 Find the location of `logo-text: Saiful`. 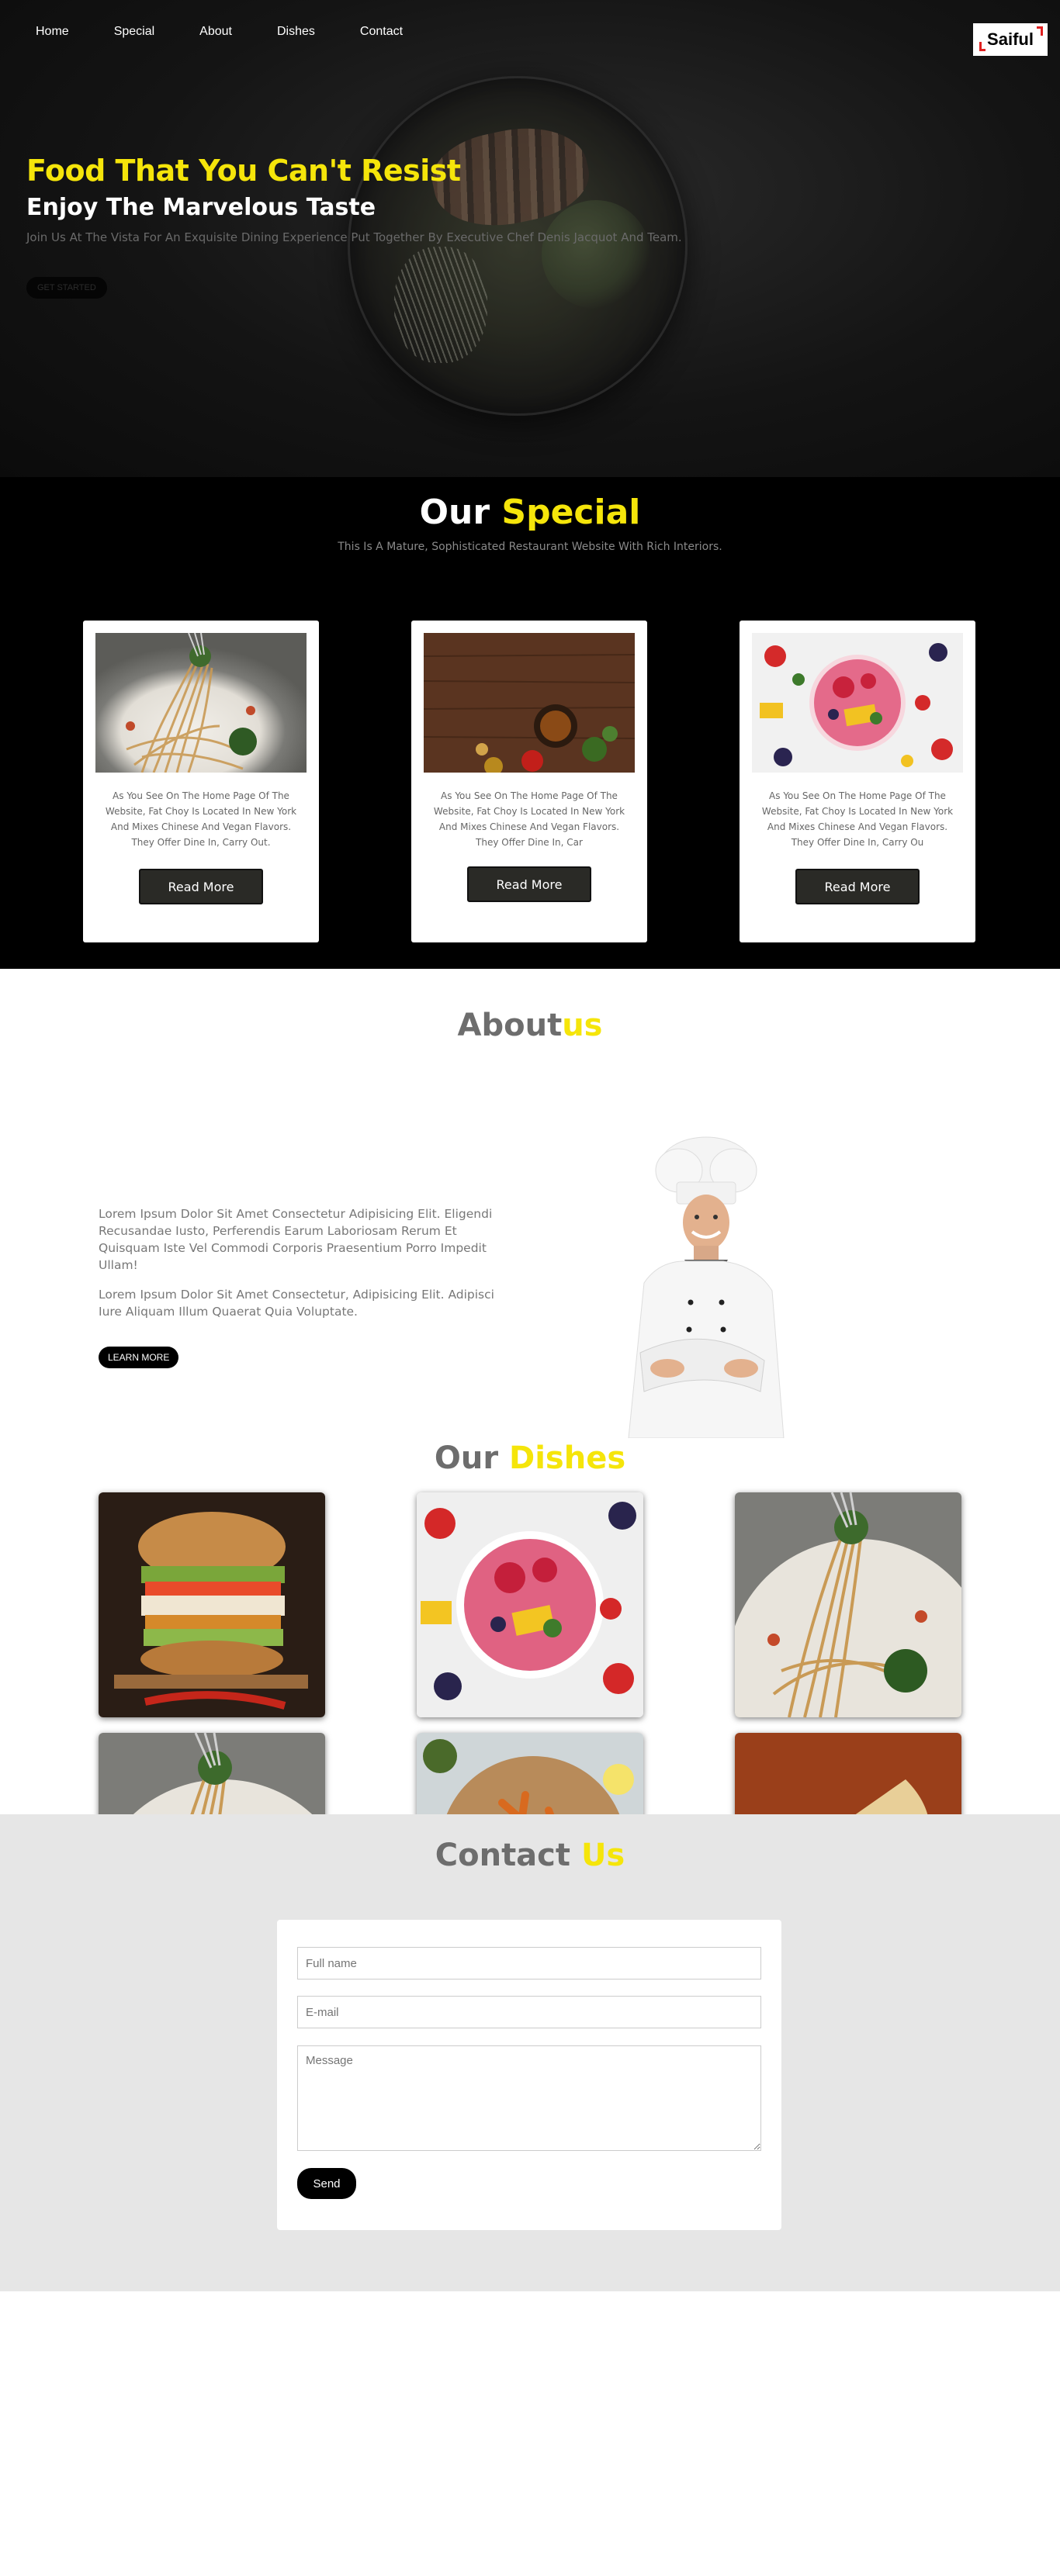

logo-text: Saiful is located at coordinates (1010, 39).